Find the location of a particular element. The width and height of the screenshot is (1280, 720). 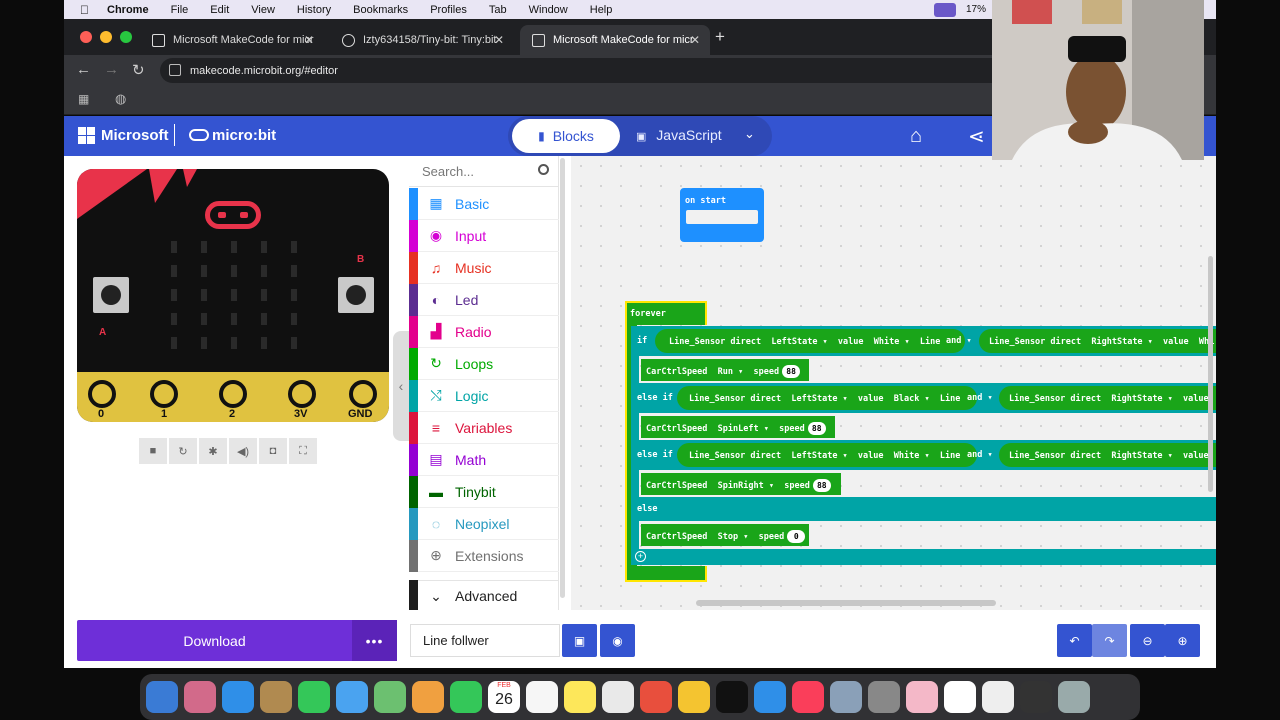

else-block: else is located at coordinates (923, 509).